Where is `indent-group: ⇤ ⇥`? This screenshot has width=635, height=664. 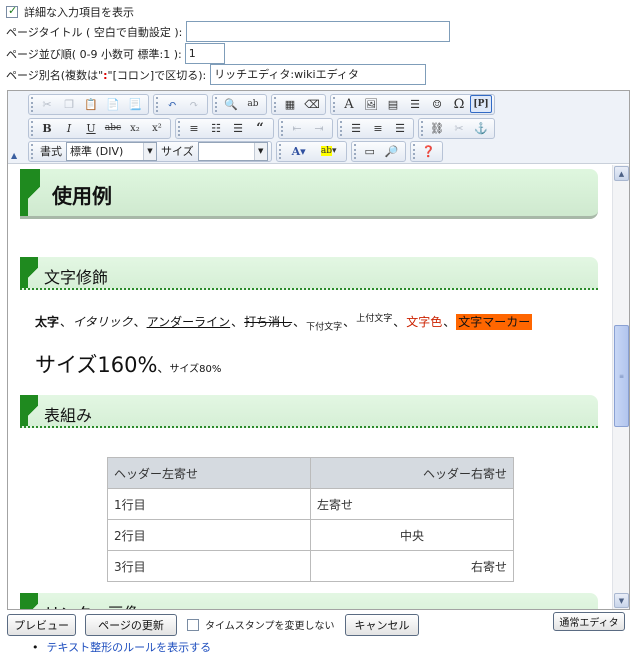 indent-group: ⇤ ⇥ is located at coordinates (305, 128).